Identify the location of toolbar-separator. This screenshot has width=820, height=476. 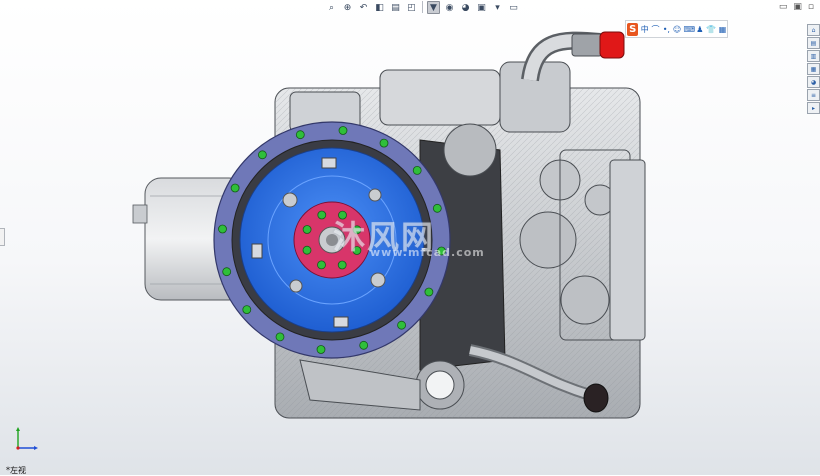
(422, 7).